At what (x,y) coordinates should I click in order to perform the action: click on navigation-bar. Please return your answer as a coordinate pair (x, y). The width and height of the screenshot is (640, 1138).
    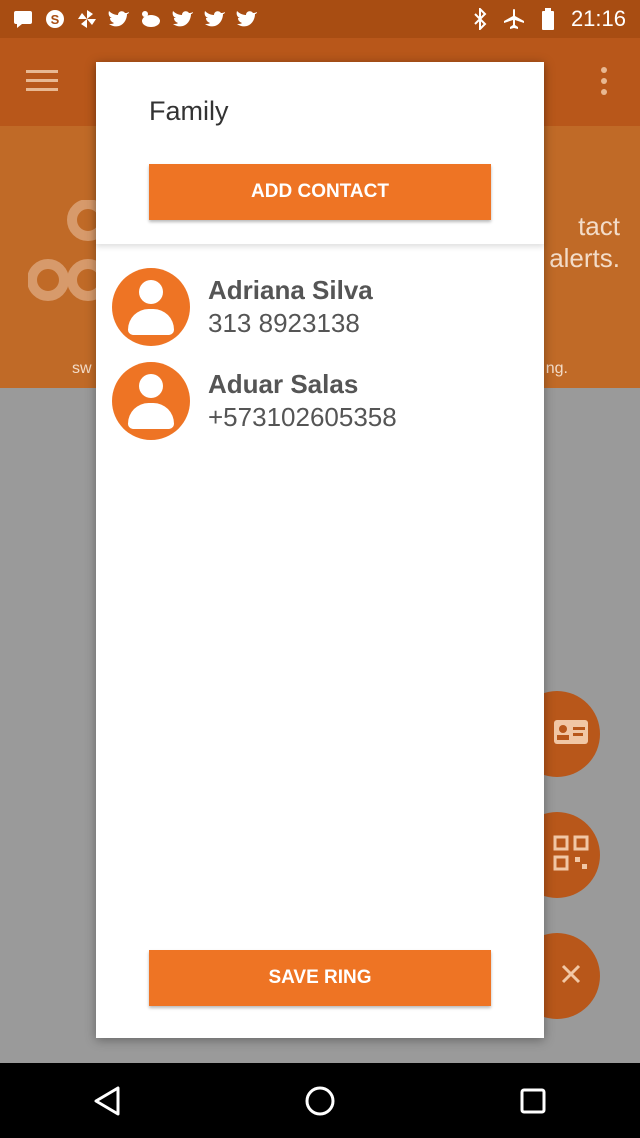
    Looking at the image, I should click on (320, 1100).